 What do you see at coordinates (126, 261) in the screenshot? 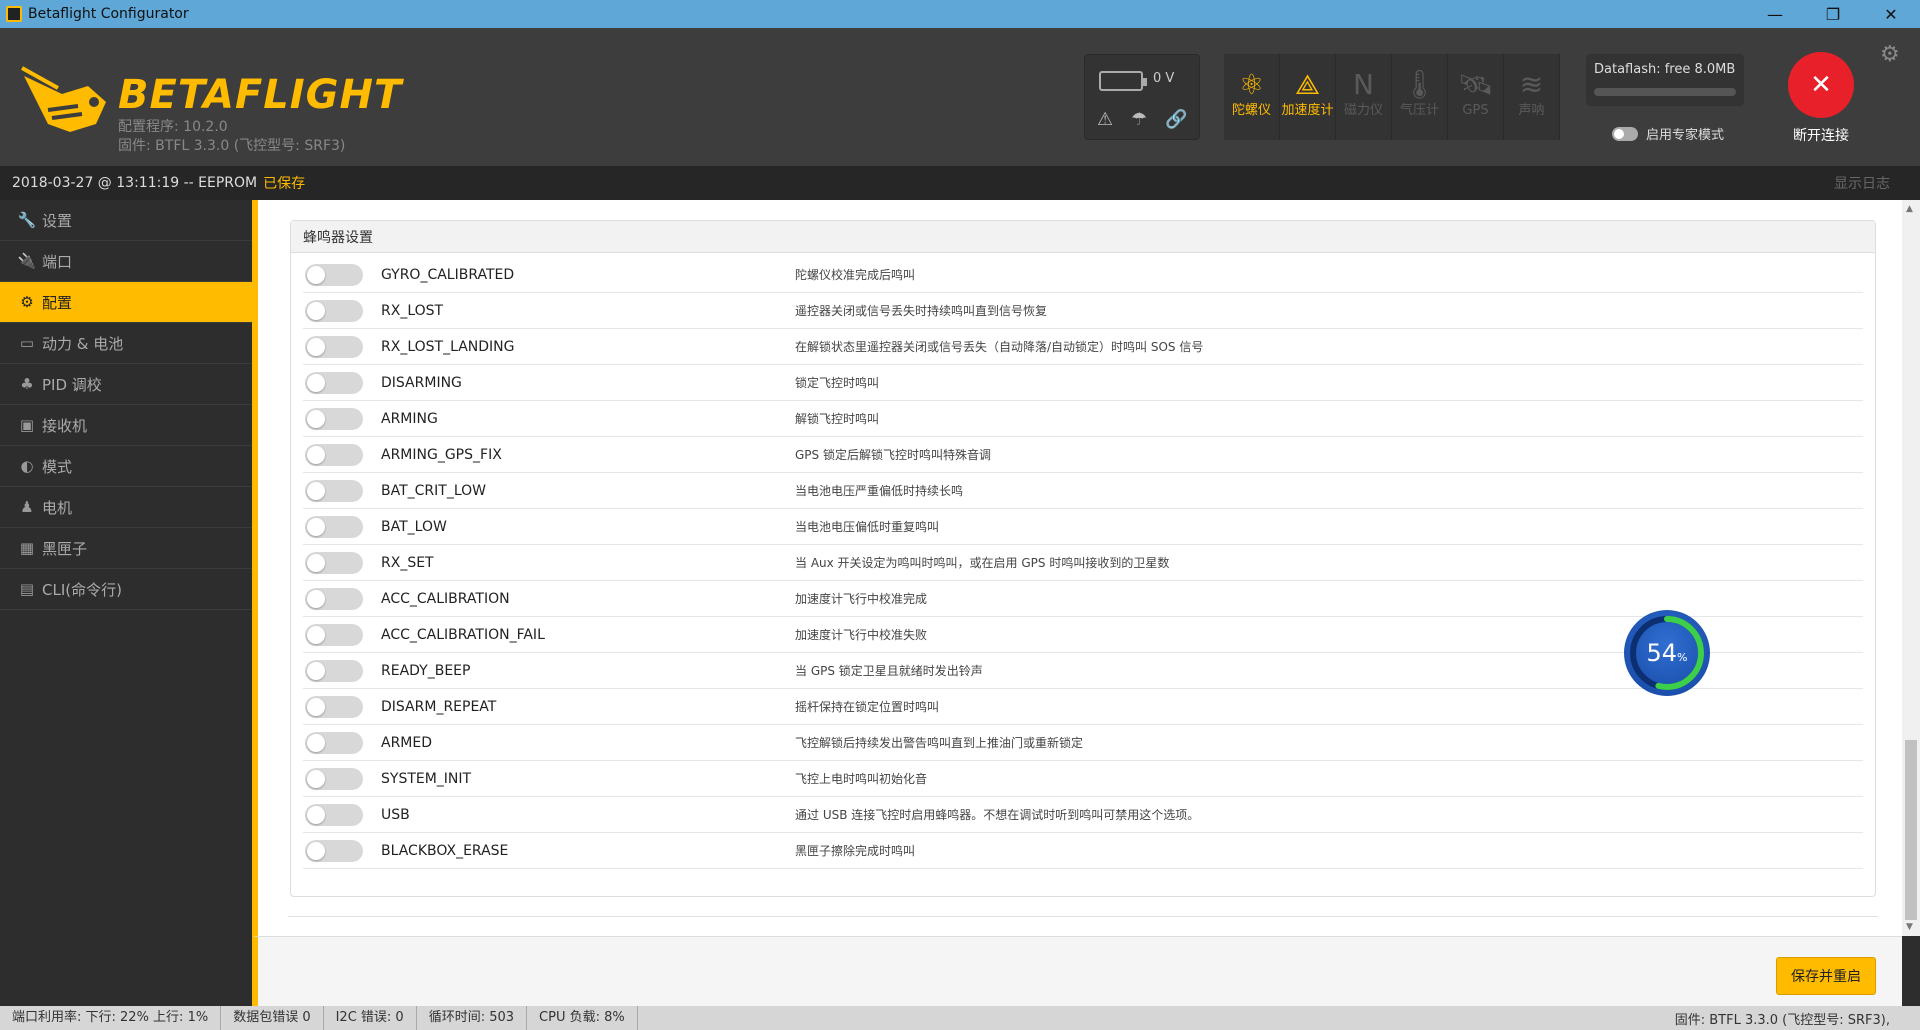
I see `sidebar-item-ports: 🔌 端口` at bounding box center [126, 261].